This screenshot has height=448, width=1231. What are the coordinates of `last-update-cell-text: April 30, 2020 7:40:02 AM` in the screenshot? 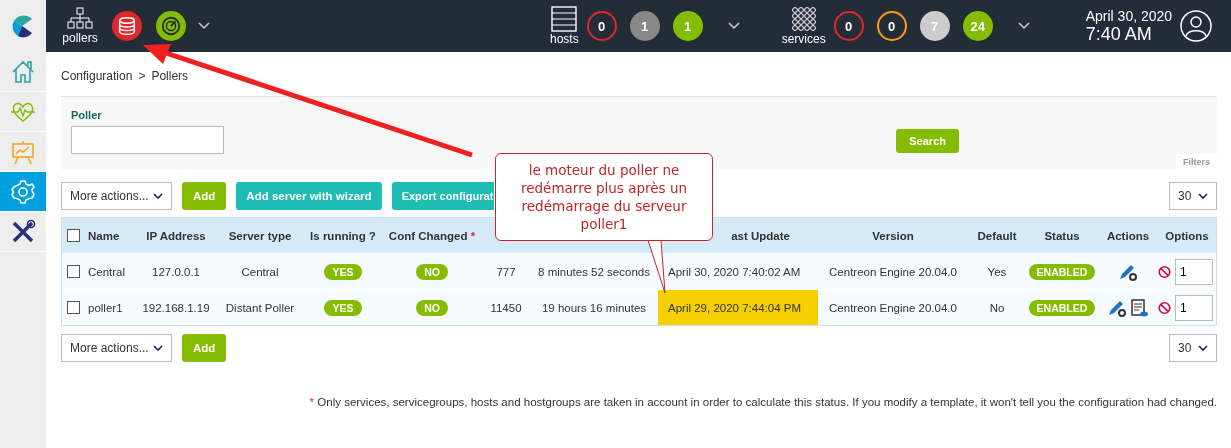 It's located at (734, 272).